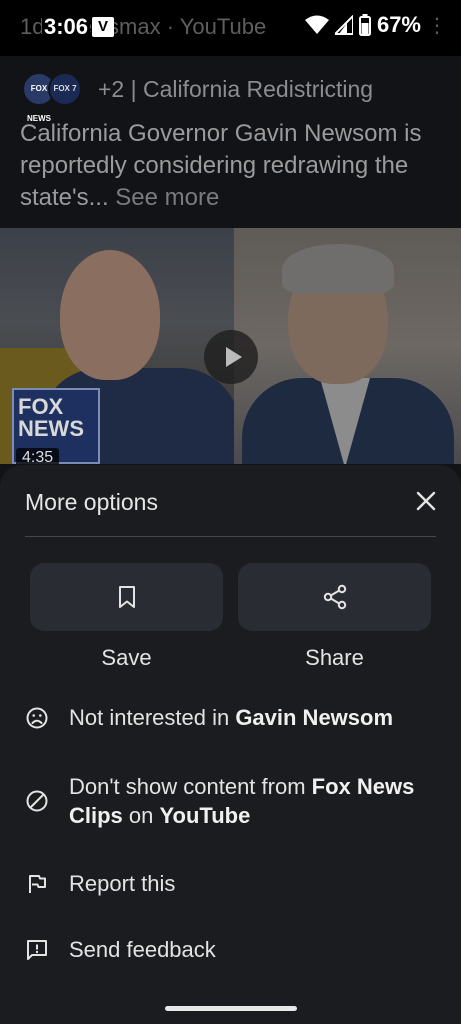 The width and height of the screenshot is (461, 1024). What do you see at coordinates (37, 950) in the screenshot?
I see `feedback-icon` at bounding box center [37, 950].